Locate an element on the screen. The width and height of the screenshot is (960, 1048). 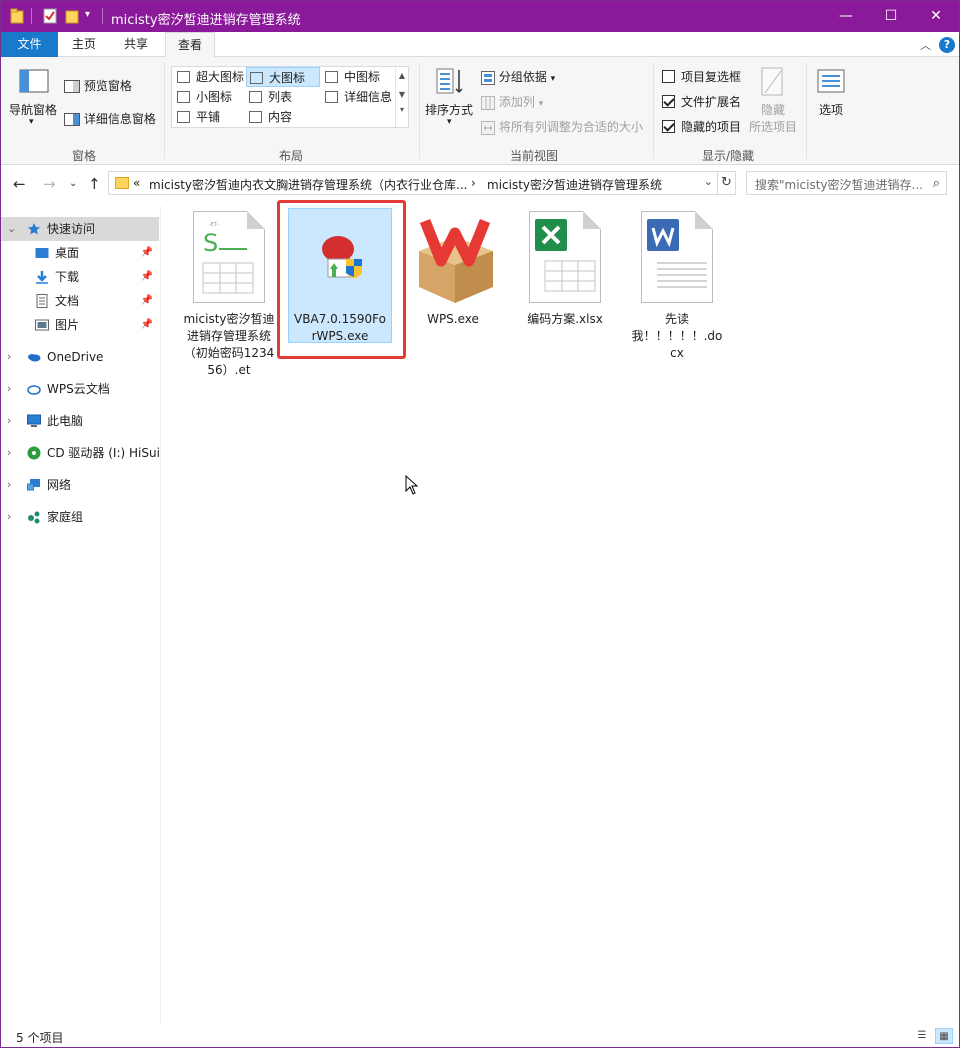
sort-dropdown-icon: ▾ is located at coordinates (449, 122).